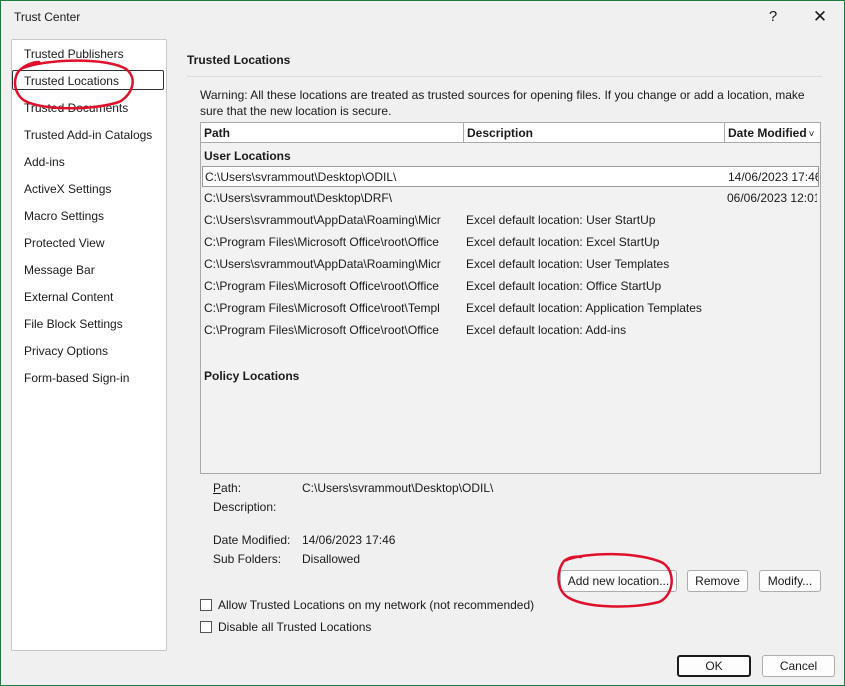 The width and height of the screenshot is (845, 686). What do you see at coordinates (561, 220) in the screenshot?
I see `cell-description: Excel default location: User StartUp` at bounding box center [561, 220].